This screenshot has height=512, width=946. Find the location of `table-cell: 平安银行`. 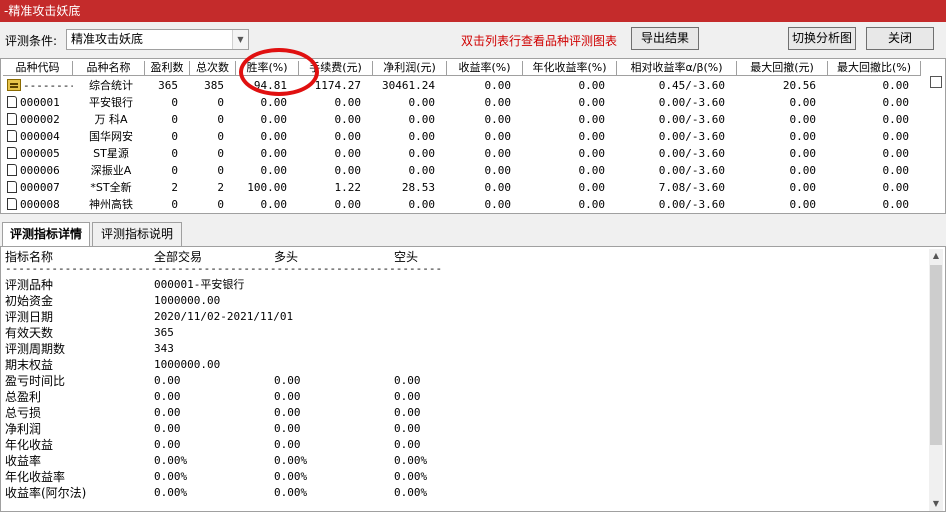

table-cell: 平安银行 is located at coordinates (111, 102).